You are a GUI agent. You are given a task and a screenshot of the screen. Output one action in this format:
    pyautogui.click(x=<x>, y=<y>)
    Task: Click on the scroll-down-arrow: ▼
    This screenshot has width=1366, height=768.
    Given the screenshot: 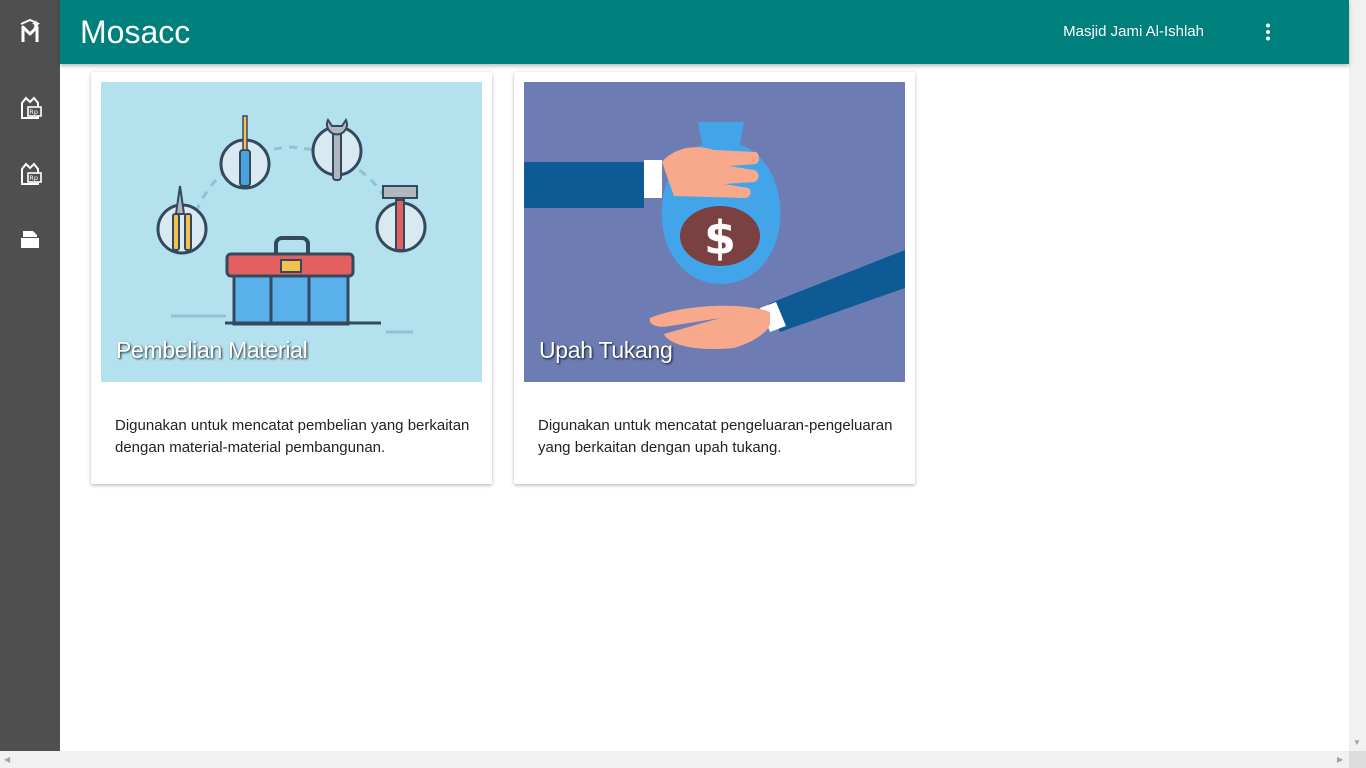 What is the action you would take?
    pyautogui.click(x=1357, y=743)
    